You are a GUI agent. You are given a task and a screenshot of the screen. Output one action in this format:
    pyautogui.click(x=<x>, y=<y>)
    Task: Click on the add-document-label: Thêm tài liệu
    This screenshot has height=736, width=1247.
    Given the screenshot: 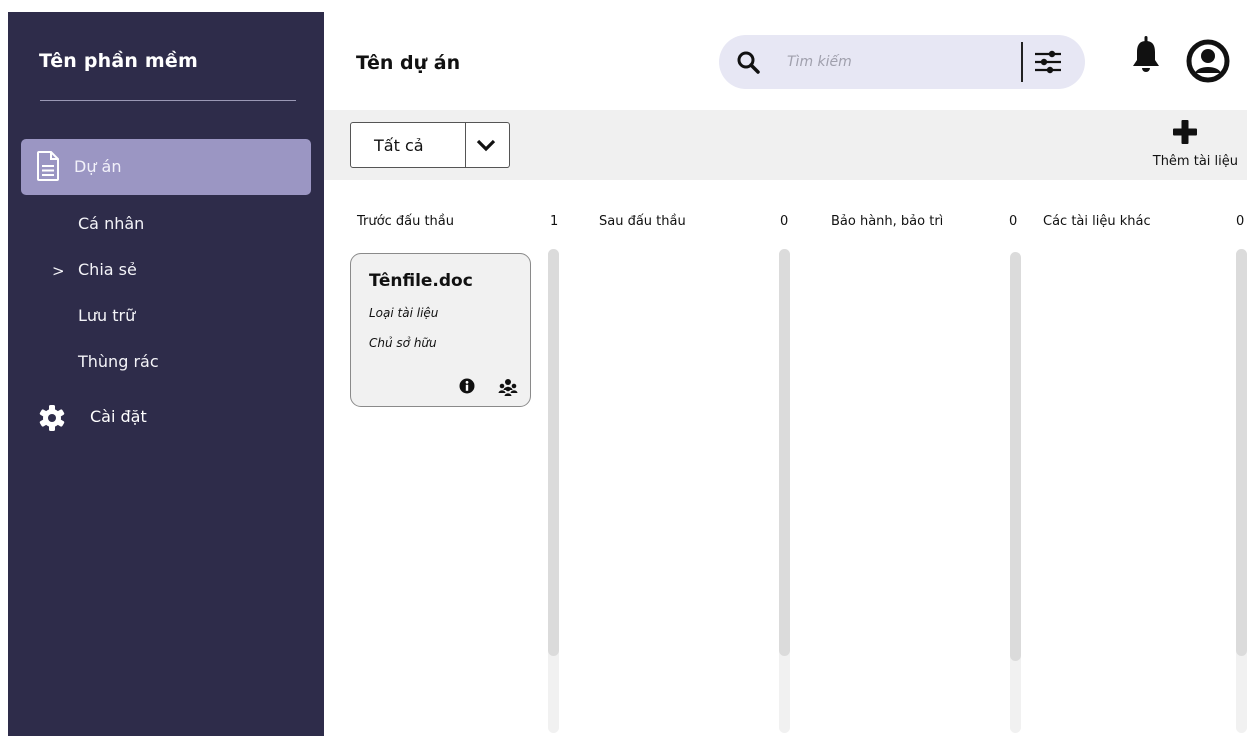 What is the action you would take?
    pyautogui.click(x=1195, y=161)
    